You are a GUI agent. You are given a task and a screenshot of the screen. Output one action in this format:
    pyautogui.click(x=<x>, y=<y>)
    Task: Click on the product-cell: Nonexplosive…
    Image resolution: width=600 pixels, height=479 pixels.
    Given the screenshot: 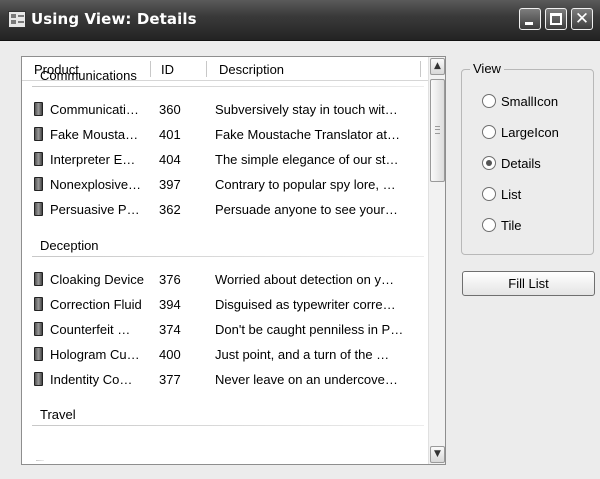 What is the action you would take?
    pyautogui.click(x=96, y=184)
    